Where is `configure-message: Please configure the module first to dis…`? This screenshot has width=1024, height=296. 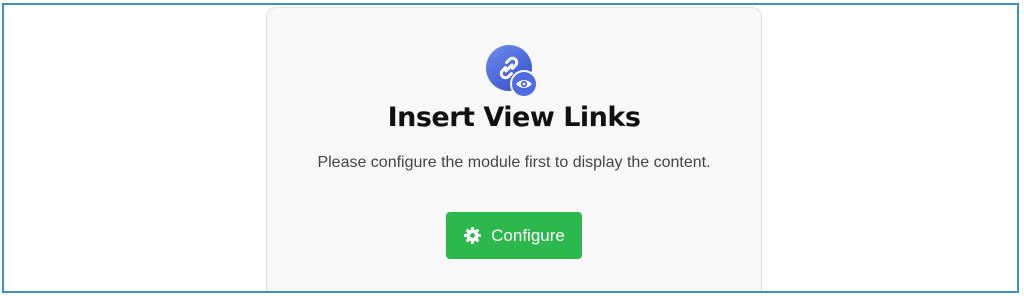 configure-message: Please configure the module first to dis… is located at coordinates (514, 162).